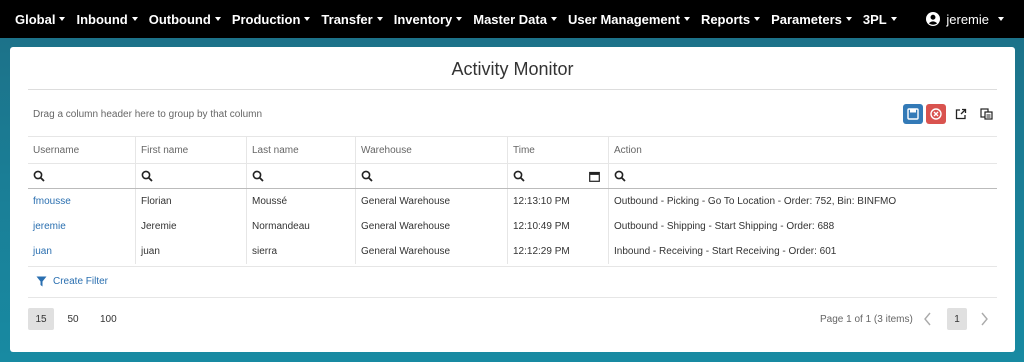 Image resolution: width=1024 pixels, height=362 pixels. I want to click on page-title: Activity Monitor, so click(512, 69).